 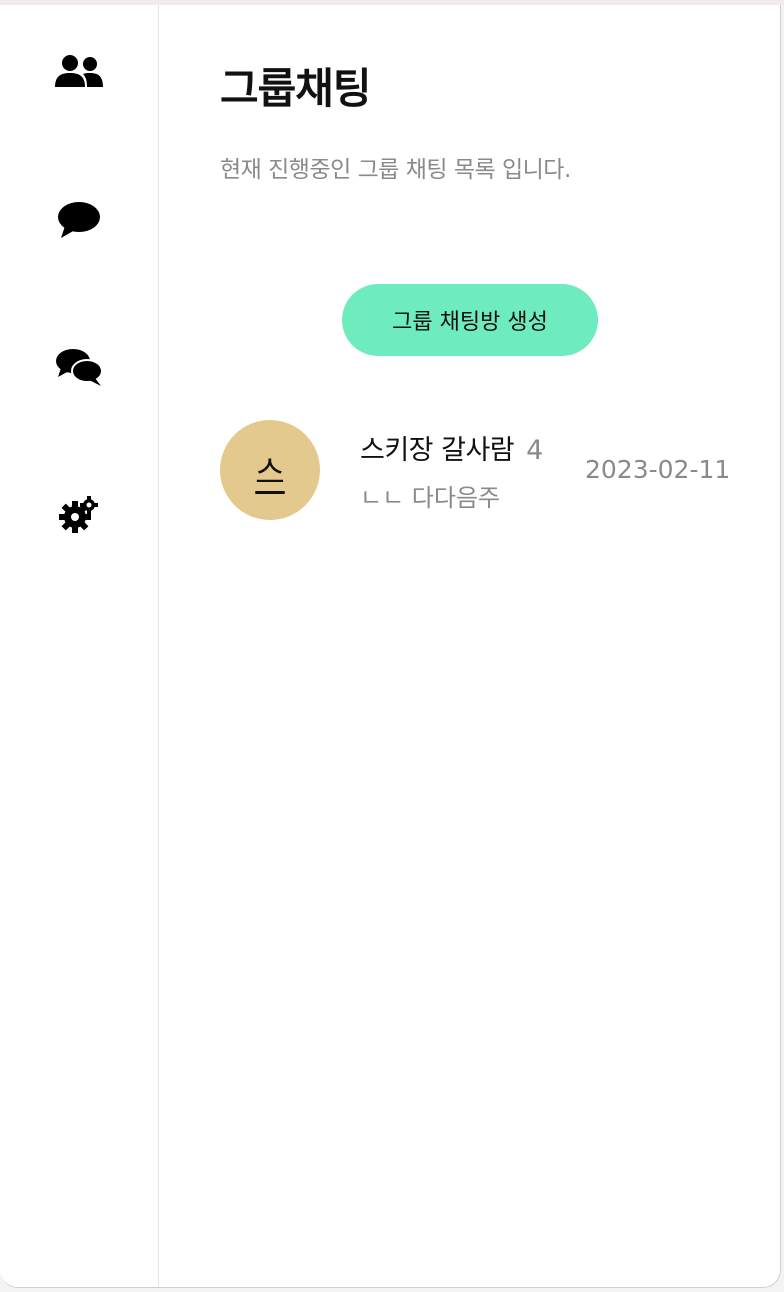 What do you see at coordinates (296, 88) in the screenshot?
I see `page-title: 그룹채팅` at bounding box center [296, 88].